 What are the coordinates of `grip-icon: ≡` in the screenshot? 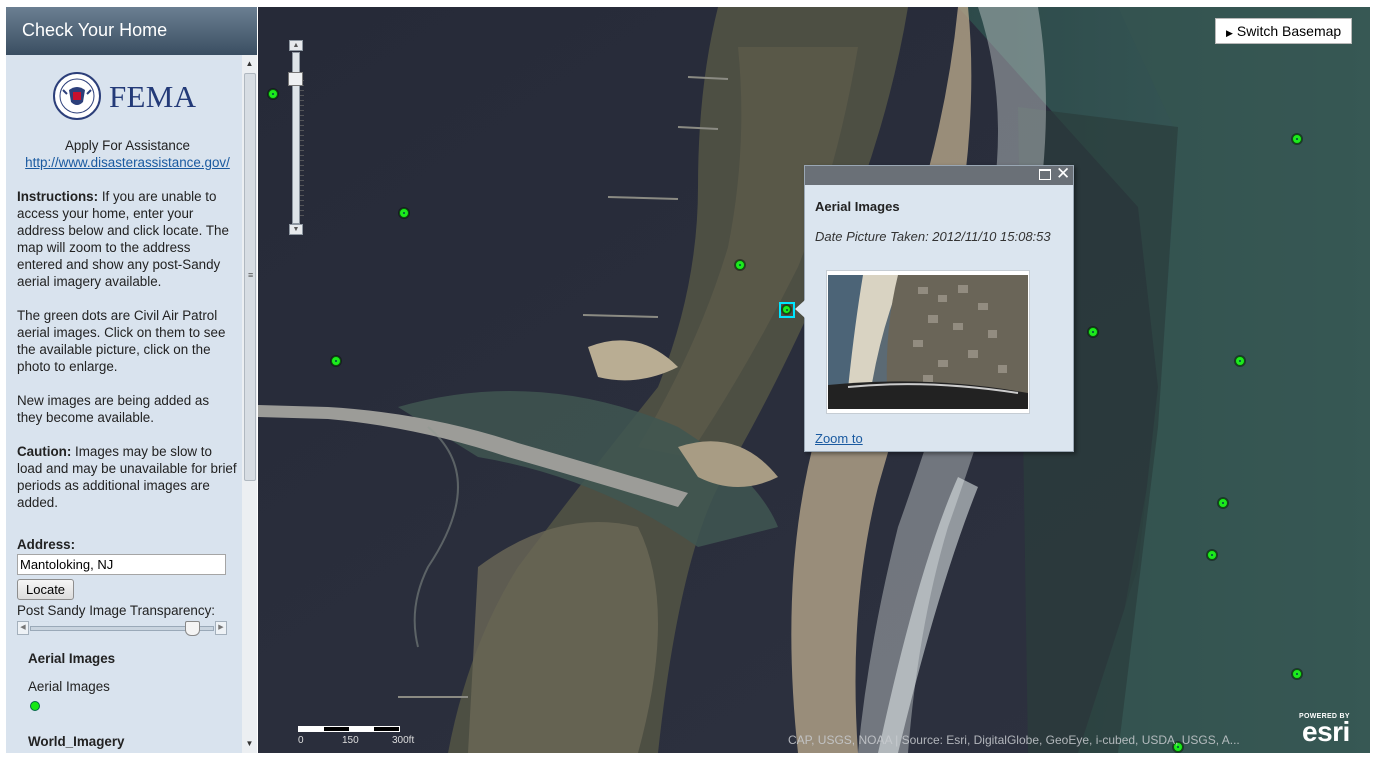 It's located at (251, 275).